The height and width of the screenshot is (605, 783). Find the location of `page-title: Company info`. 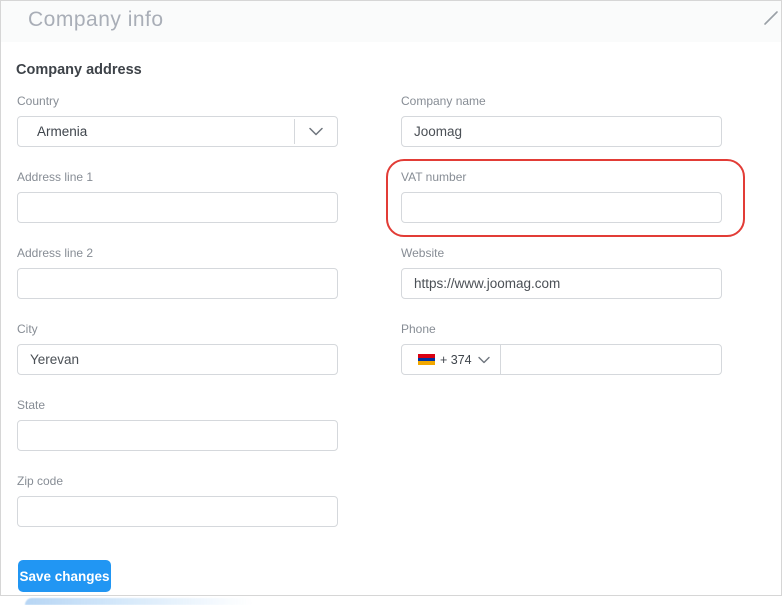

page-title: Company info is located at coordinates (96, 19).